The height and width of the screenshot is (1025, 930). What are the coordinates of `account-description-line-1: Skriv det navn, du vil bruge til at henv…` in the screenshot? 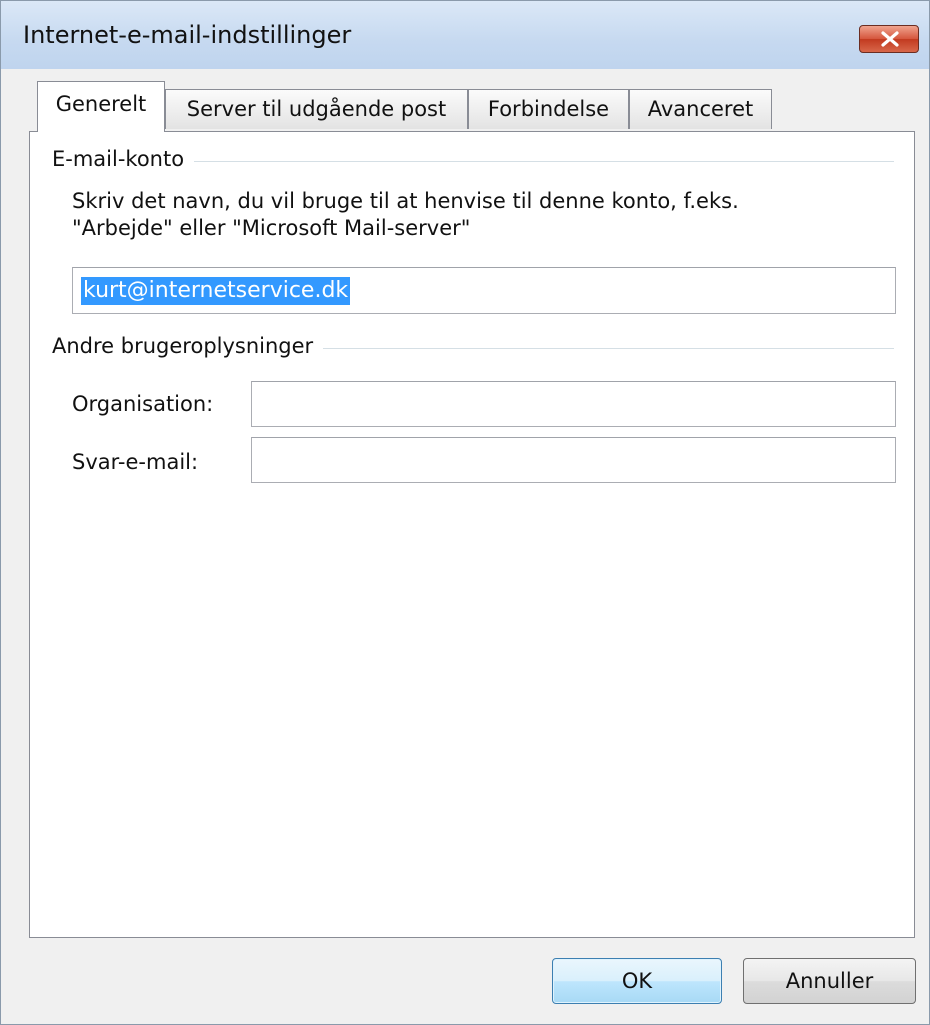 It's located at (405, 201).